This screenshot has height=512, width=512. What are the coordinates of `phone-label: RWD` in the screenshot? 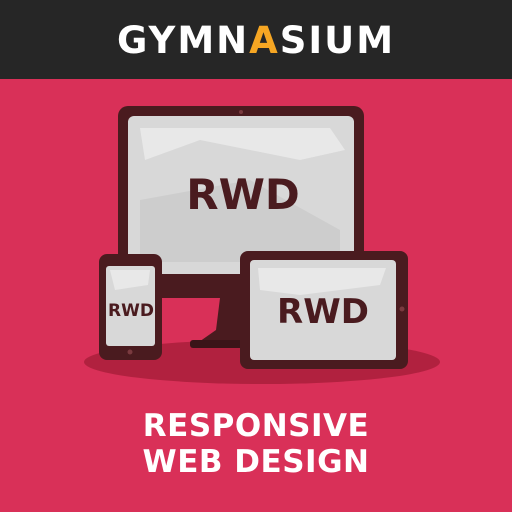 It's located at (131, 311).